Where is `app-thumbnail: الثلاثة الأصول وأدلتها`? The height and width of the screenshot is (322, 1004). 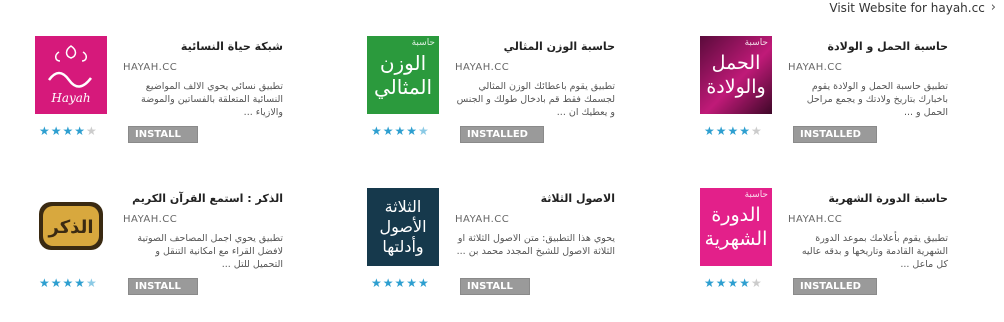
app-thumbnail: الثلاثة الأصول وأدلتها is located at coordinates (403, 227).